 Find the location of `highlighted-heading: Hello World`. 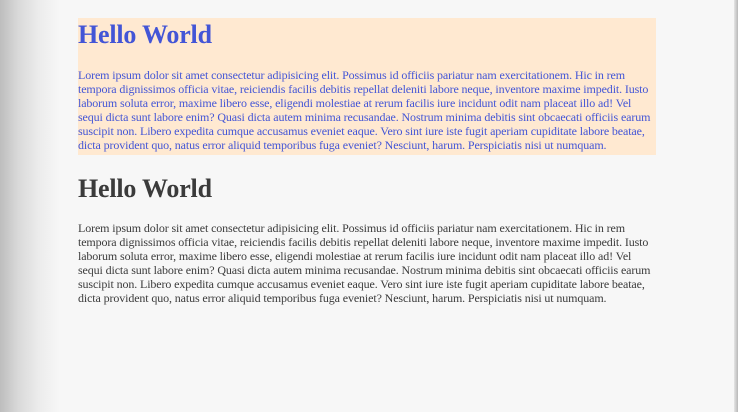

highlighted-heading: Hello World is located at coordinates (145, 34).